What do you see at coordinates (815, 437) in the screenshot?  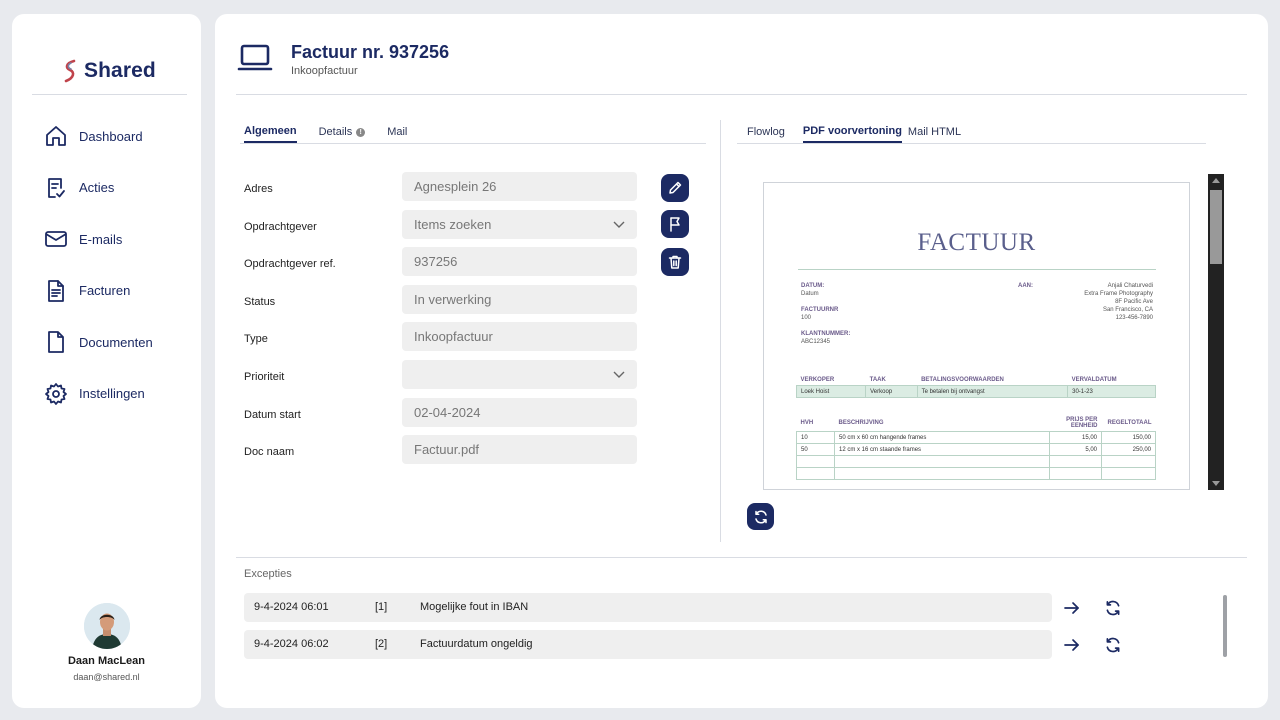 I see `pdf-td: 10` at bounding box center [815, 437].